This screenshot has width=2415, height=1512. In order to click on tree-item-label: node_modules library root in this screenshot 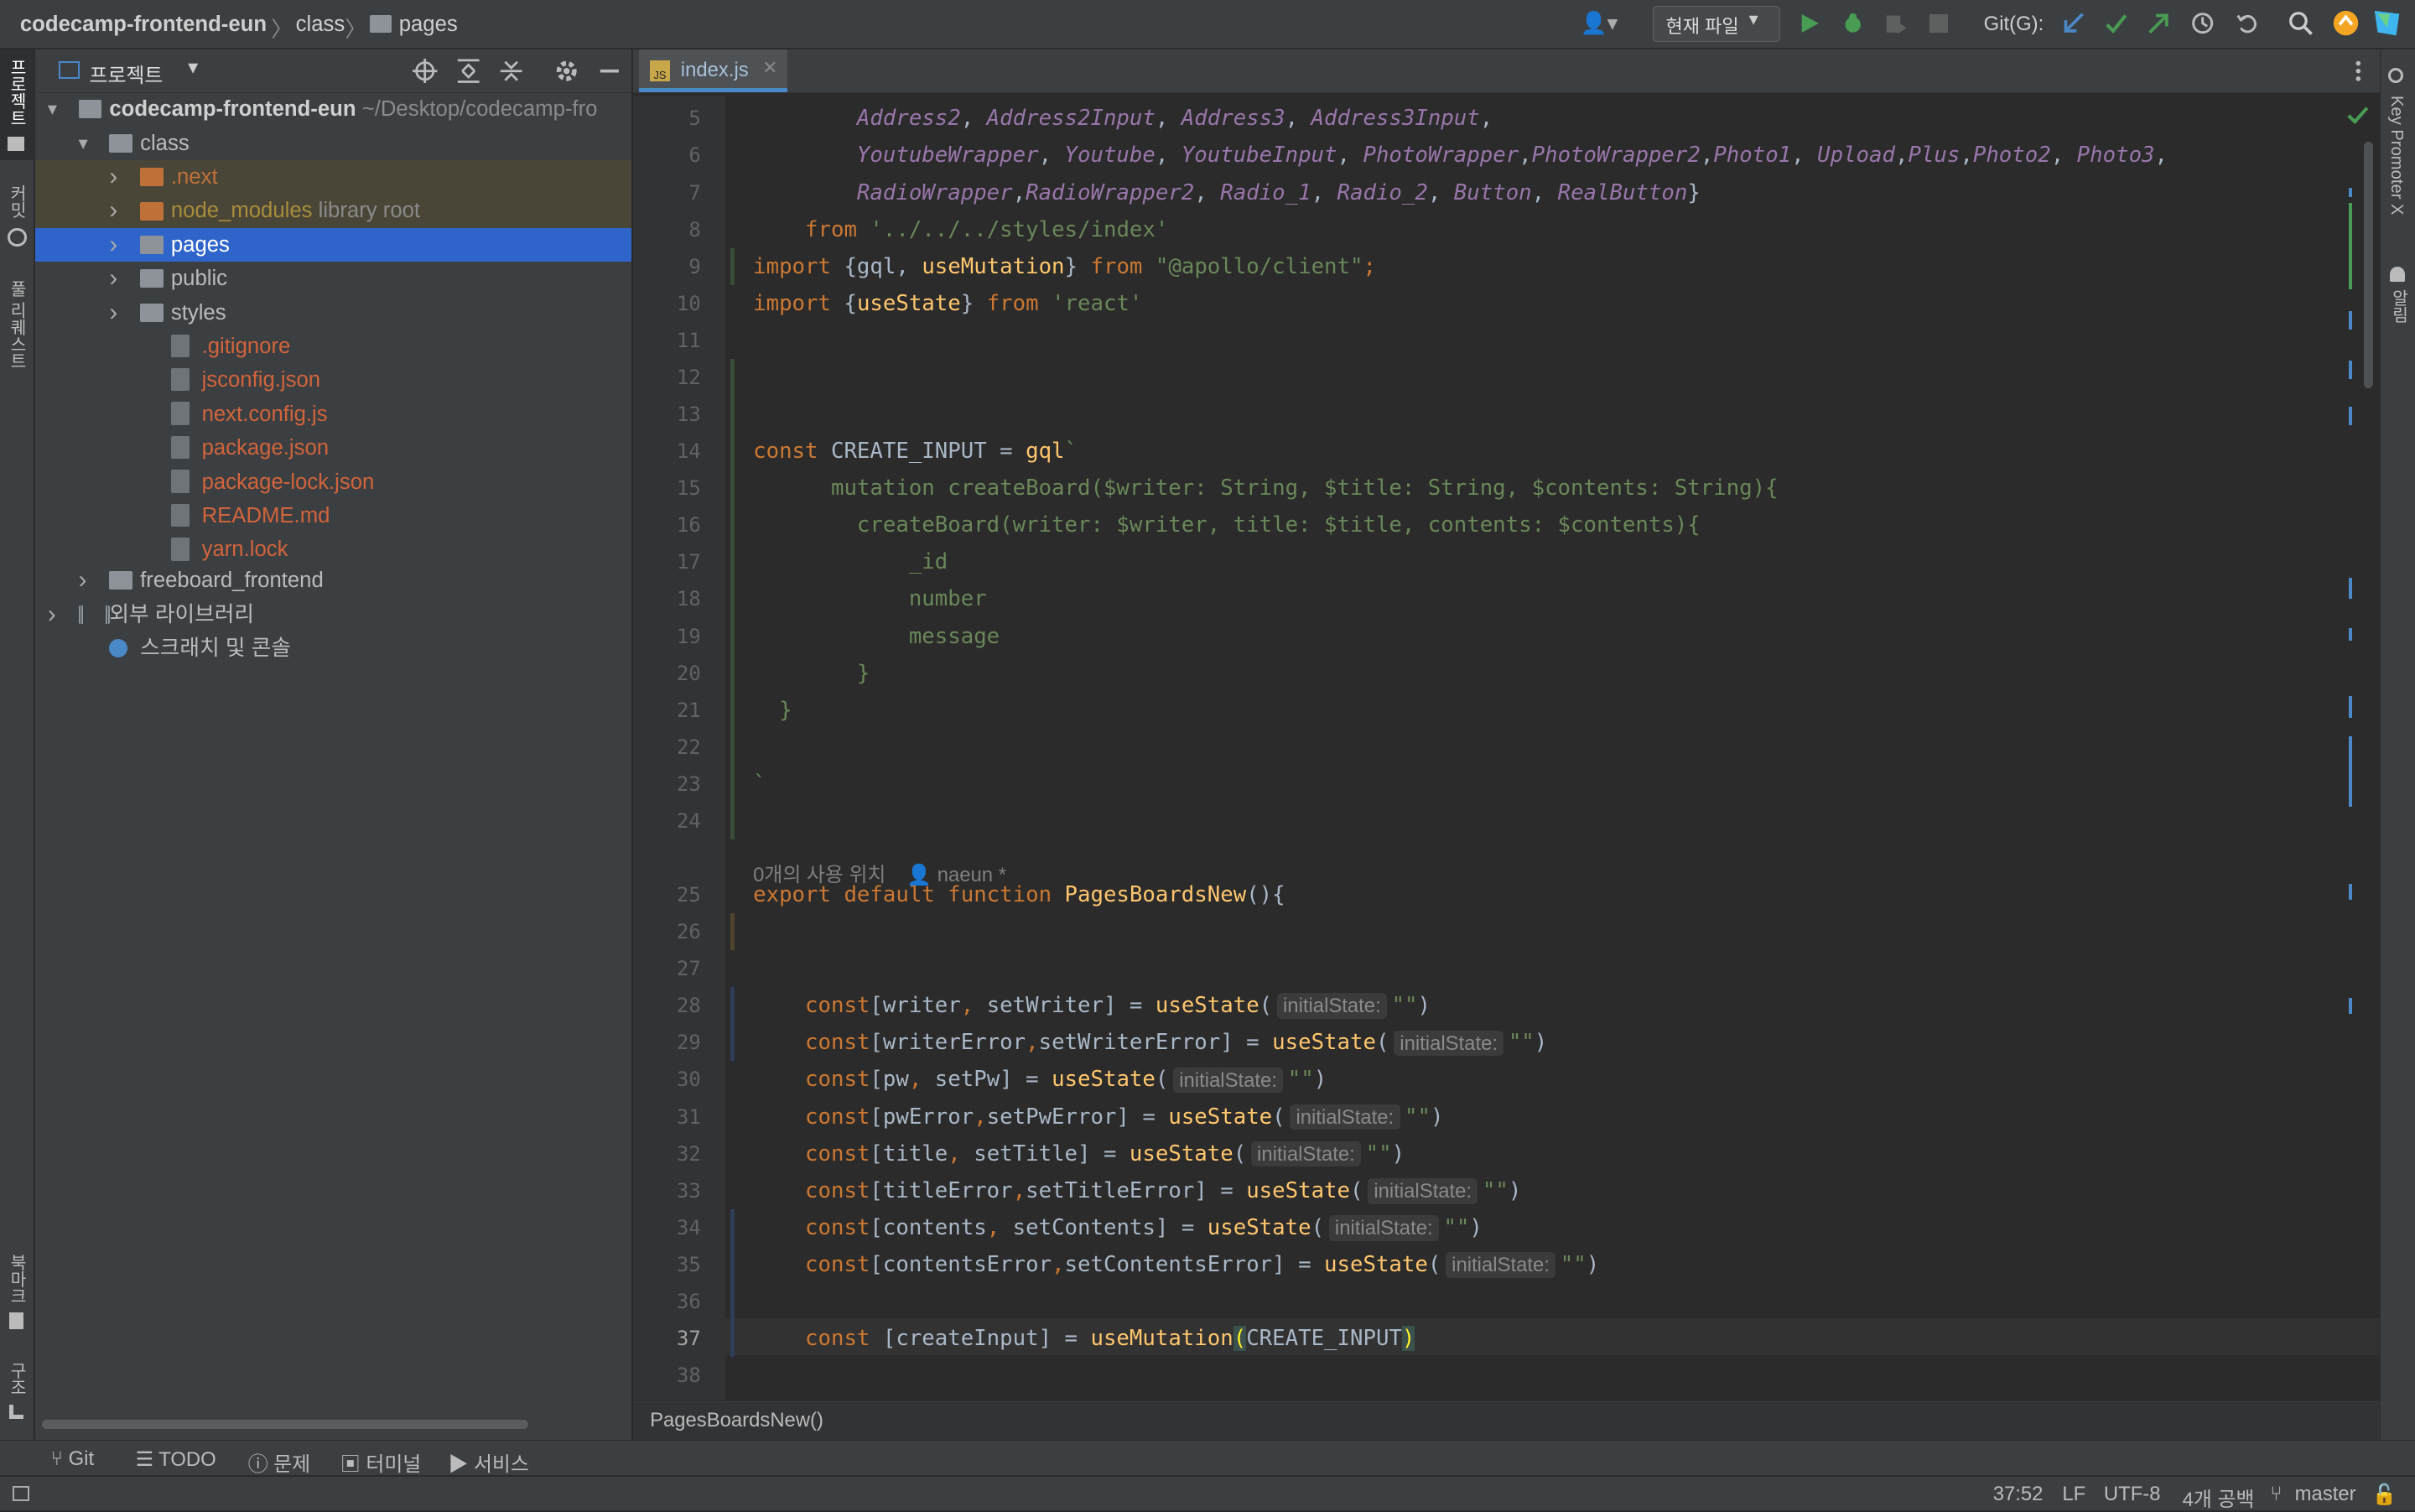, I will do `click(295, 211)`.